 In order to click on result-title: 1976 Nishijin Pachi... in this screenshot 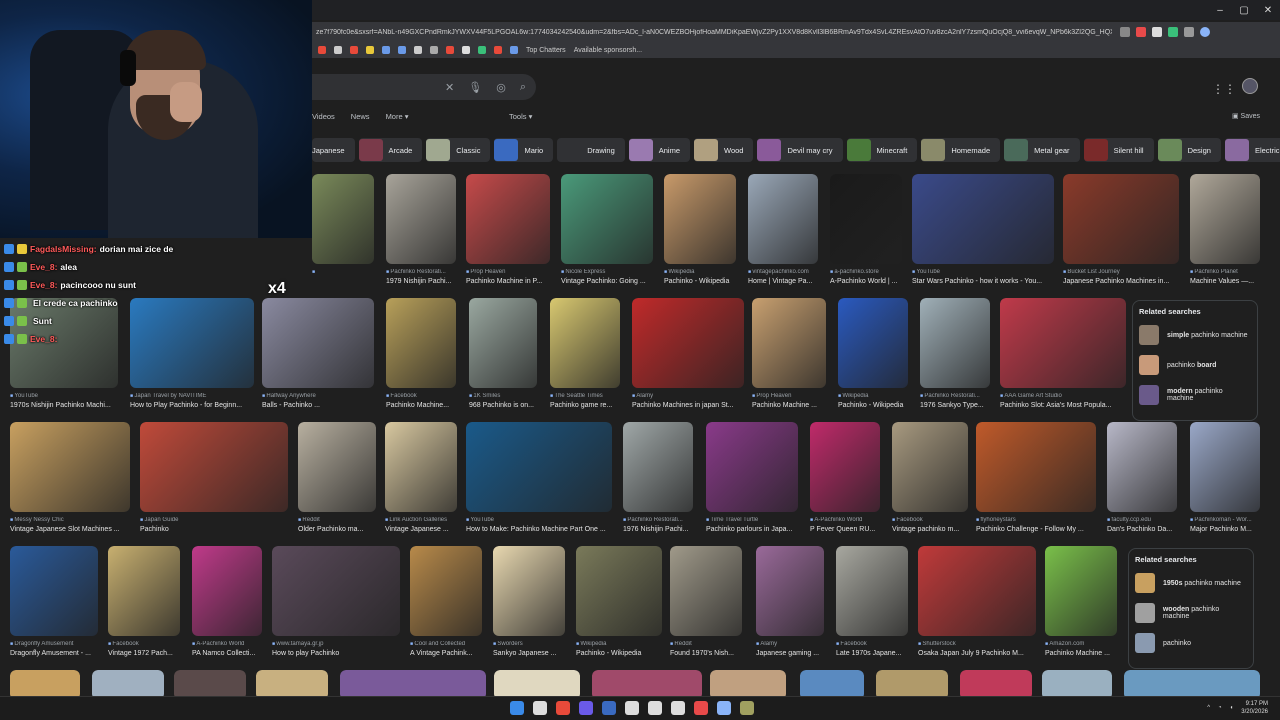, I will do `click(658, 529)`.